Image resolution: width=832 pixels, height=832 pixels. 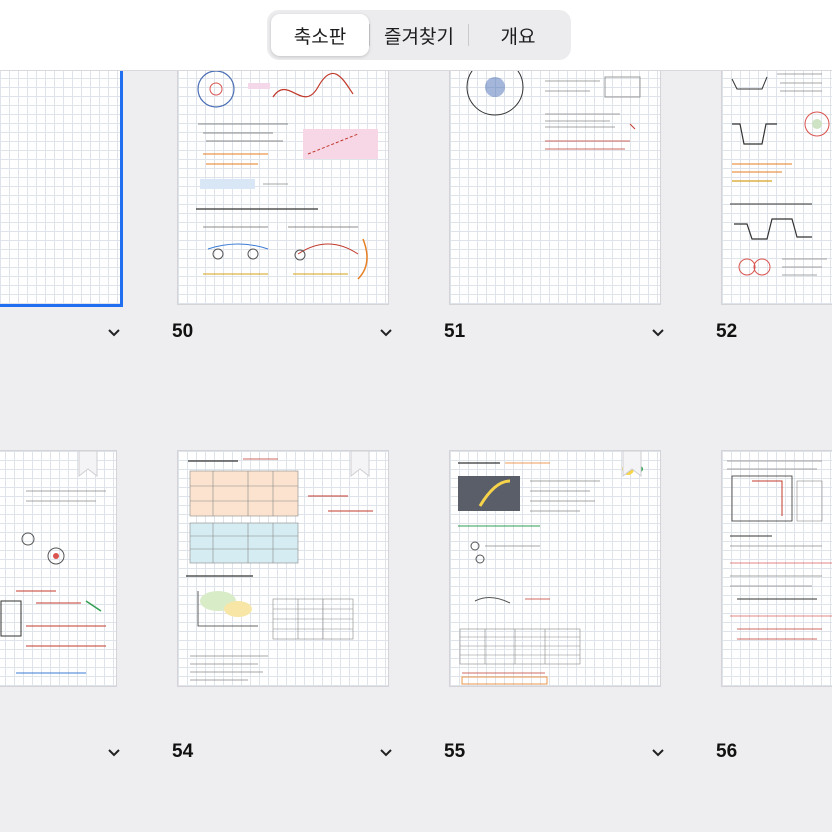 I want to click on page-number: 55, so click(x=455, y=751).